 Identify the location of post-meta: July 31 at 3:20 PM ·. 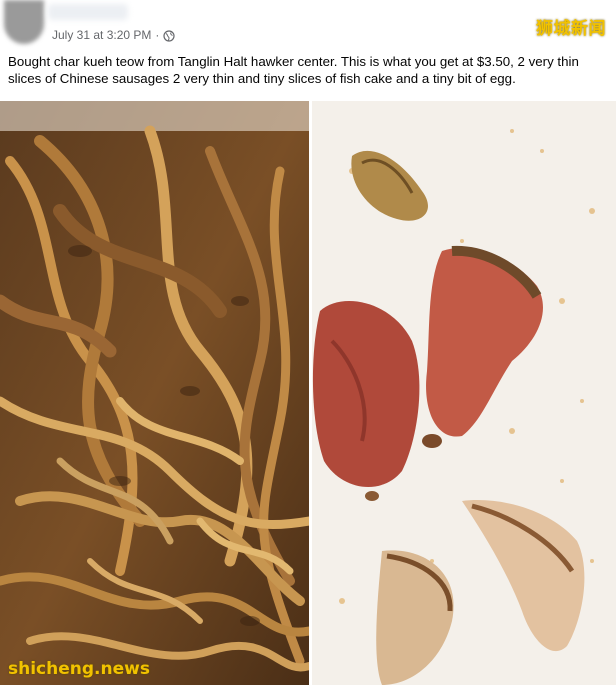
(113, 35).